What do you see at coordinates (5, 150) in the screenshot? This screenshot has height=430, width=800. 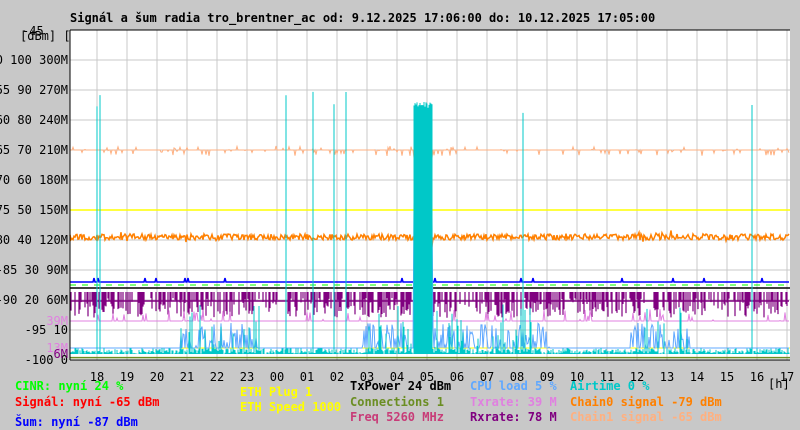 I see `y-tick-dbm: -65` at bounding box center [5, 150].